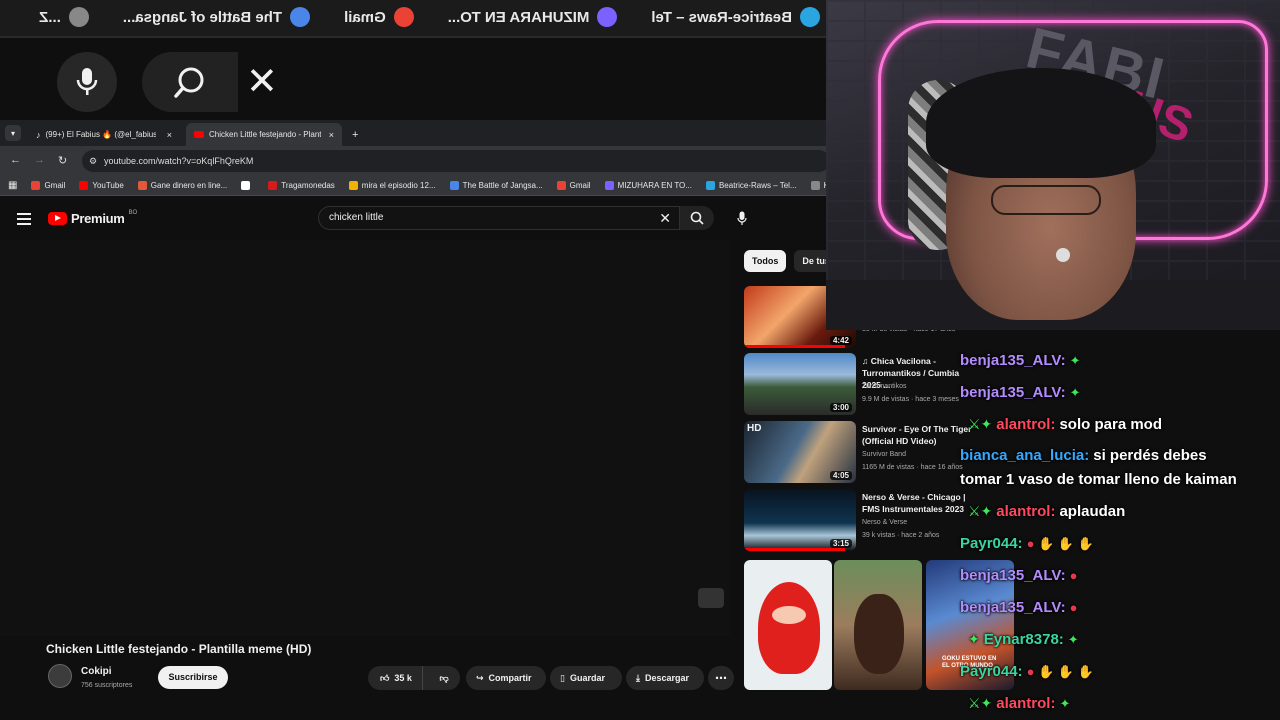  What do you see at coordinates (193, 677) in the screenshot?
I see `subscribe-button: Suscribirse` at bounding box center [193, 677].